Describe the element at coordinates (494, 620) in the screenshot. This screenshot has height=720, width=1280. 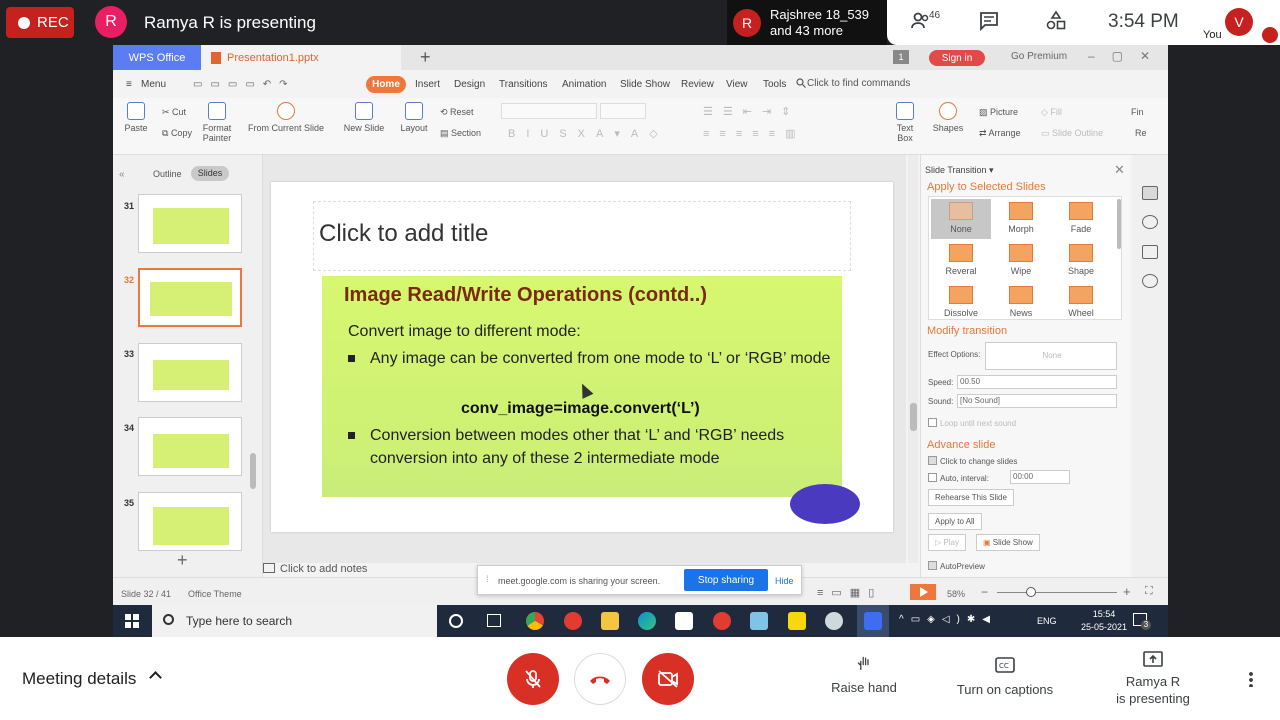
I see `task-view-icon` at that location.